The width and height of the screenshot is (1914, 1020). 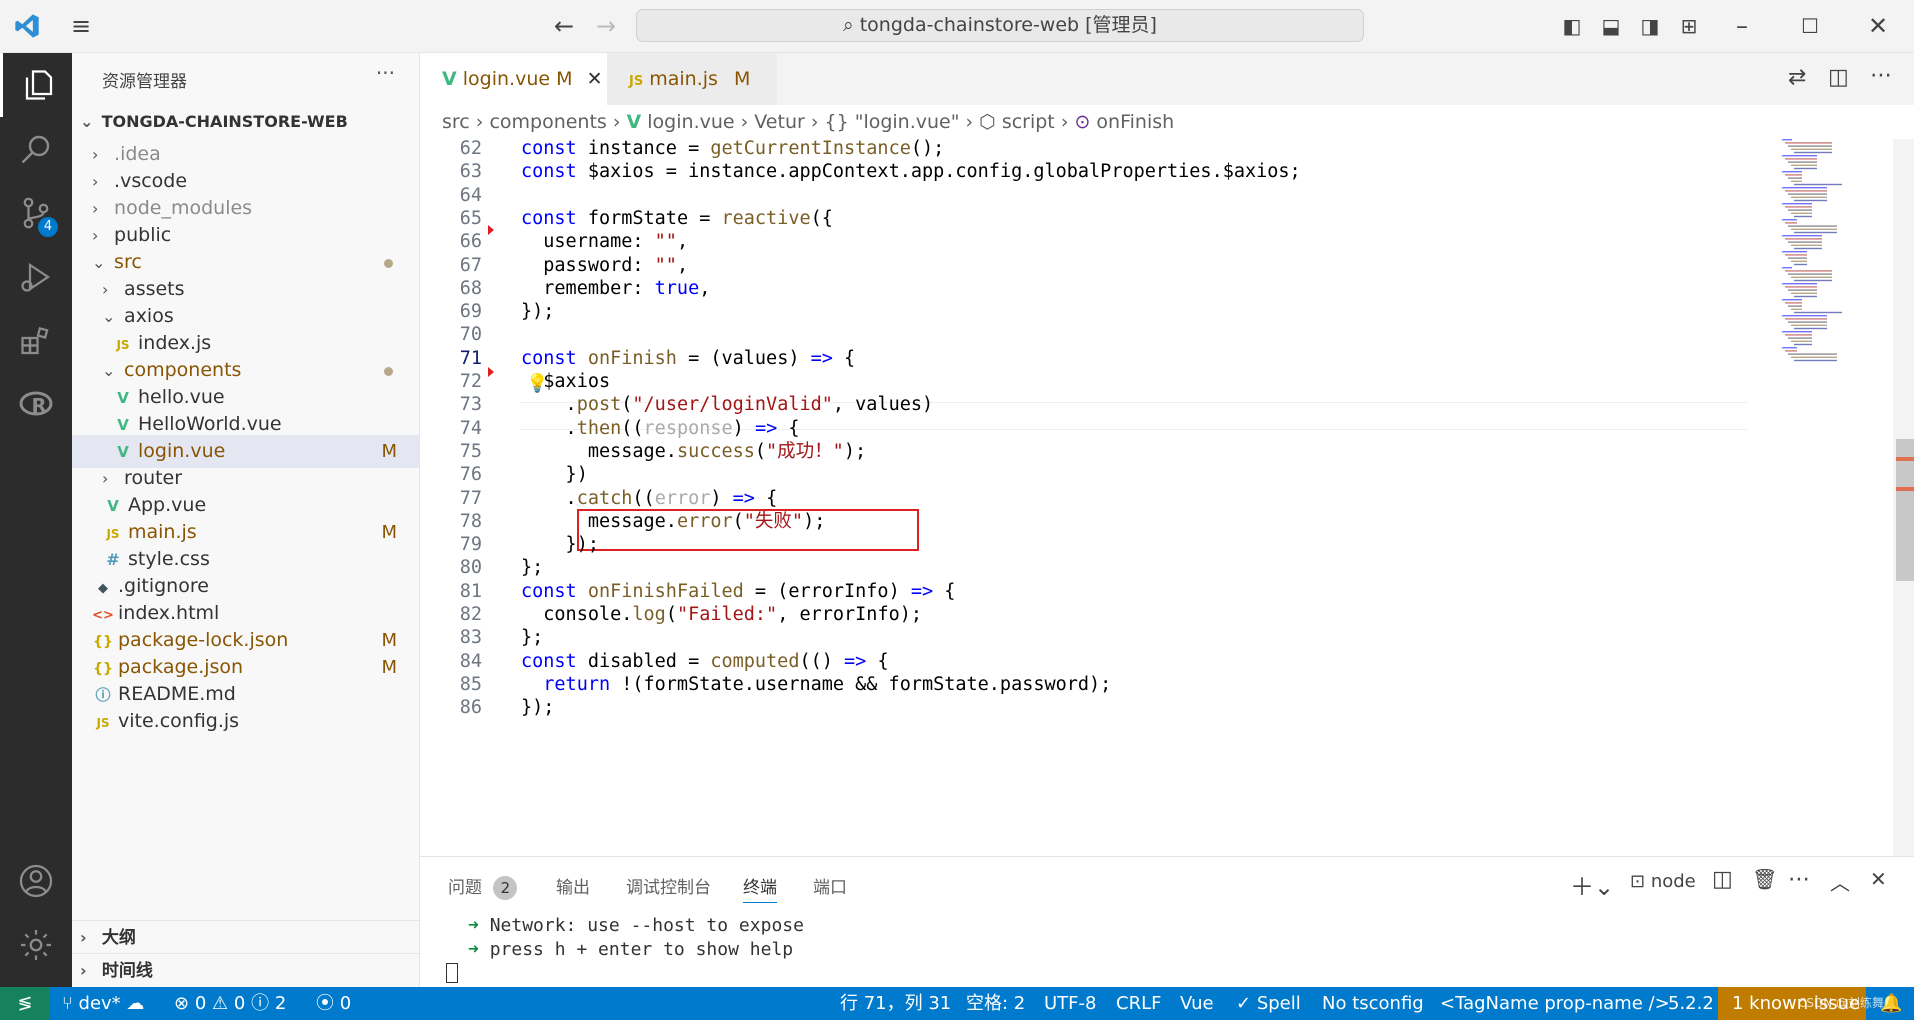 What do you see at coordinates (1810, 26) in the screenshot?
I see `maximize-icon: ☐` at bounding box center [1810, 26].